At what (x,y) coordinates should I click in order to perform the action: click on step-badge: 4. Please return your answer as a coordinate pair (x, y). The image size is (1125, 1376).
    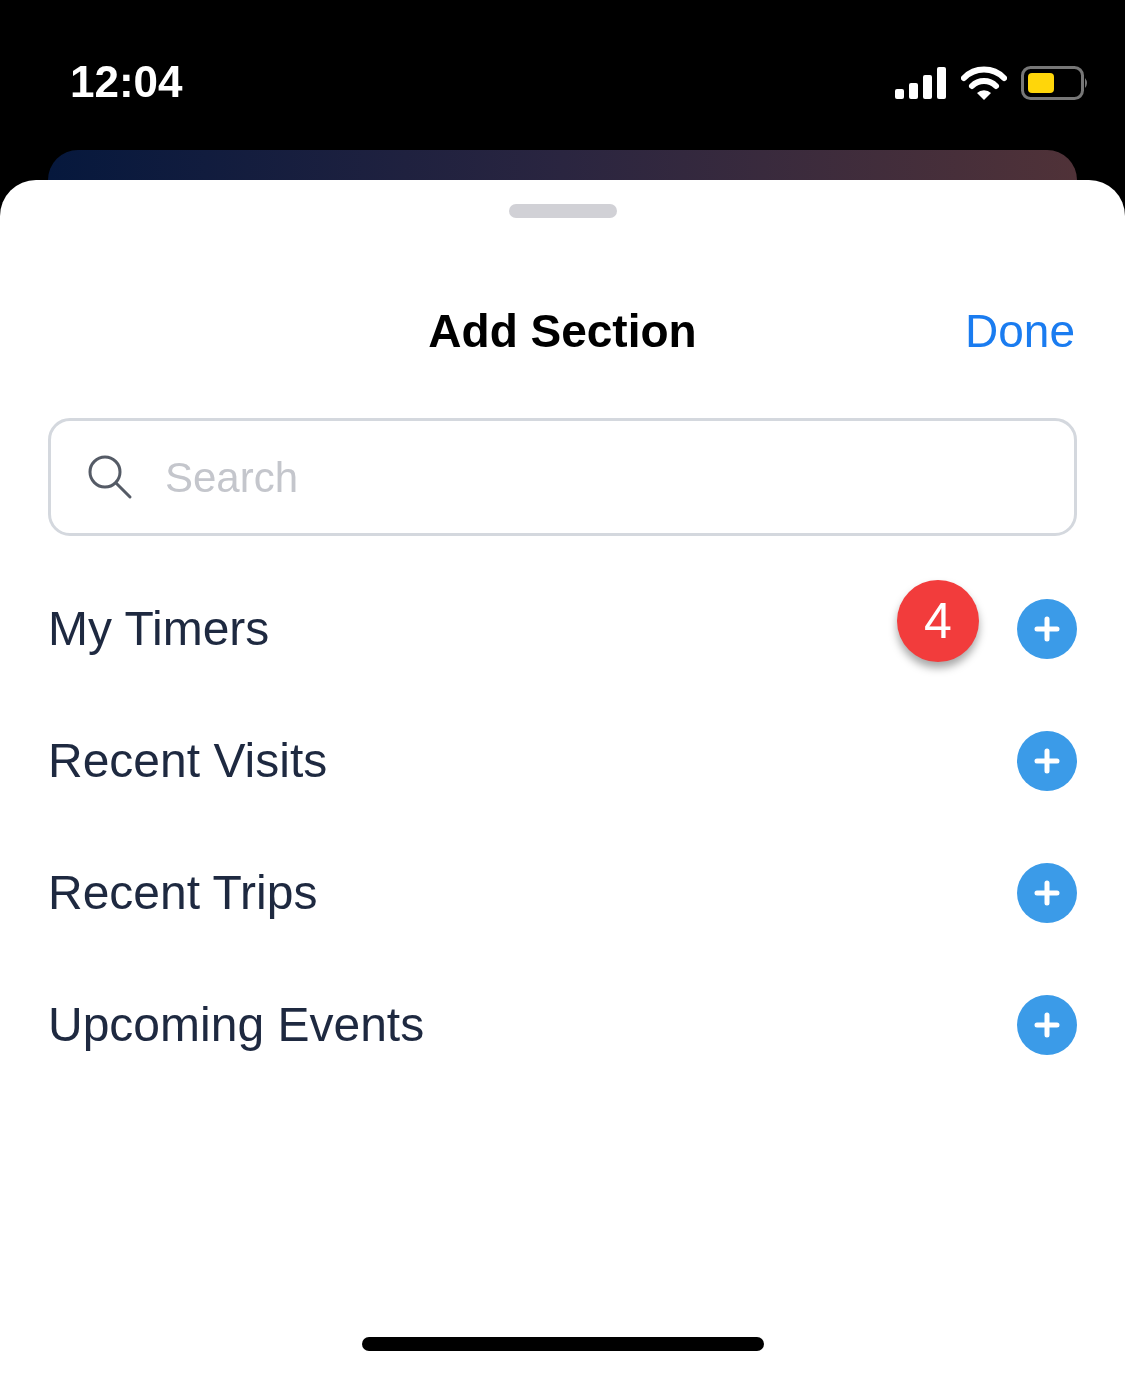
    Looking at the image, I should click on (938, 621).